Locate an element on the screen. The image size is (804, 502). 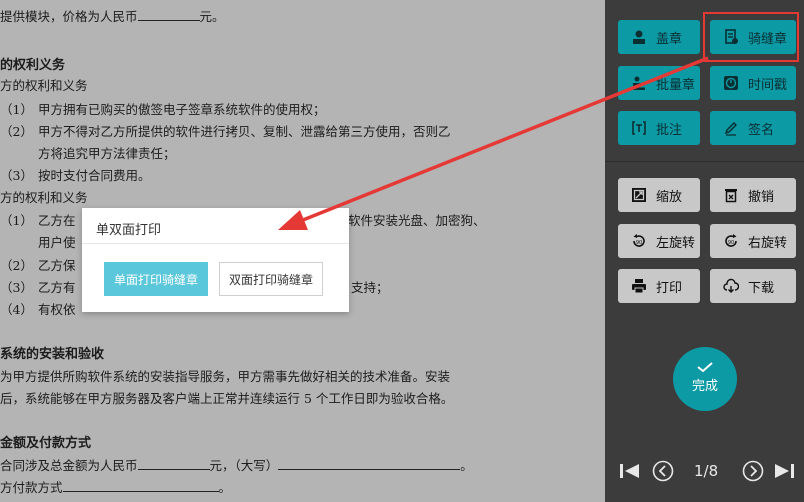
doc-line: （2） 乙方保 is located at coordinates (38, 265).